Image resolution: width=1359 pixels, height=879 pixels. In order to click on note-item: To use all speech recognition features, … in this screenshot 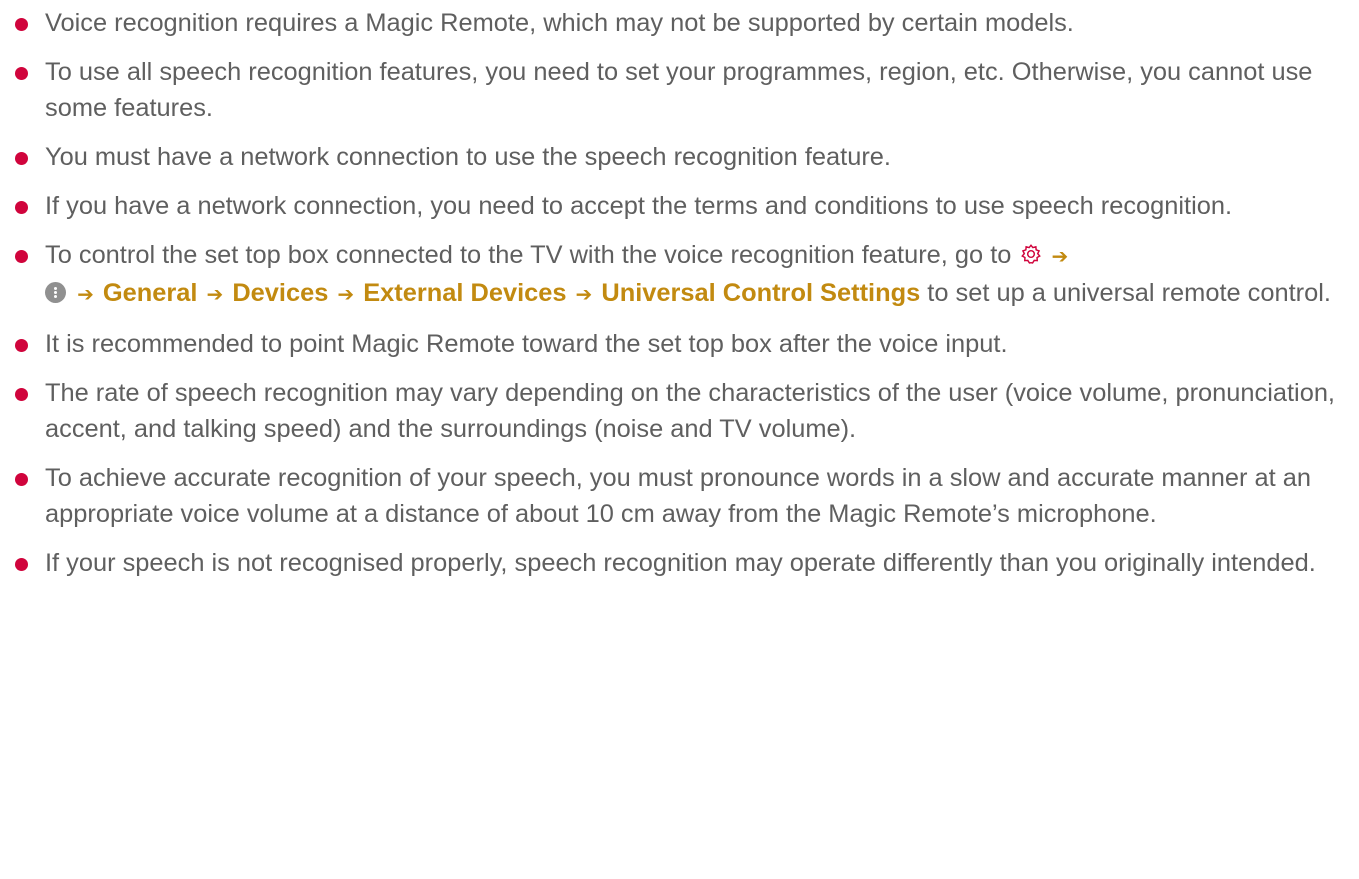, I will do `click(679, 90)`.